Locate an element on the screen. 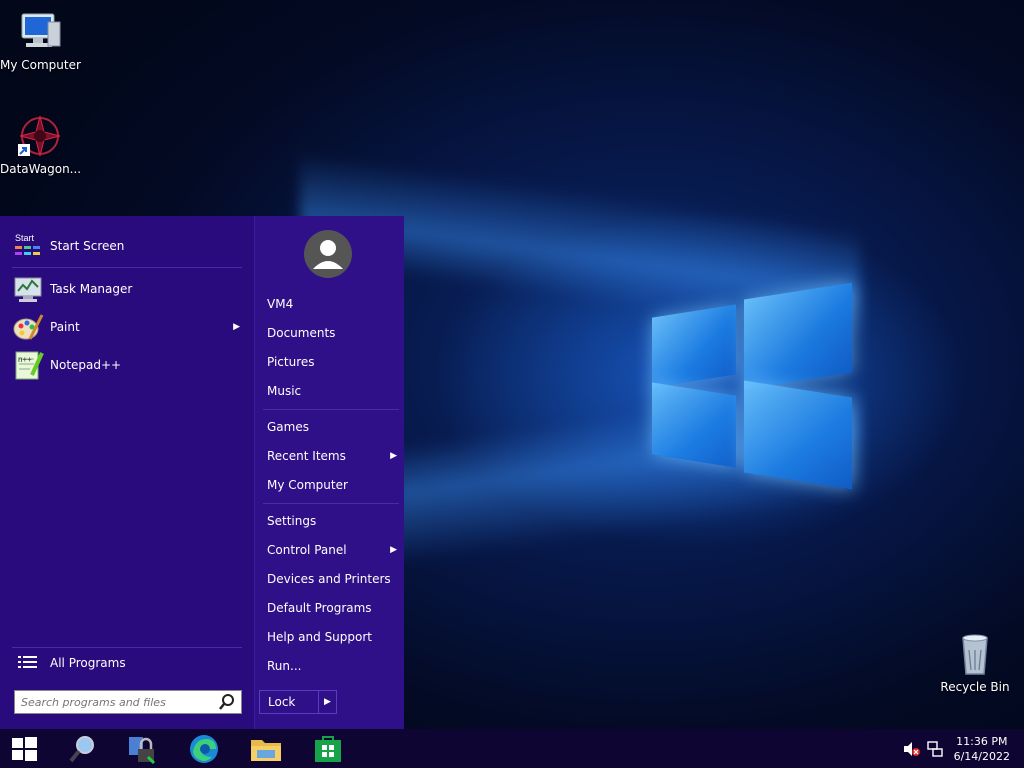 The height and width of the screenshot is (768, 1024). lock-options-arrow-icon: ▶ is located at coordinates (327, 702).